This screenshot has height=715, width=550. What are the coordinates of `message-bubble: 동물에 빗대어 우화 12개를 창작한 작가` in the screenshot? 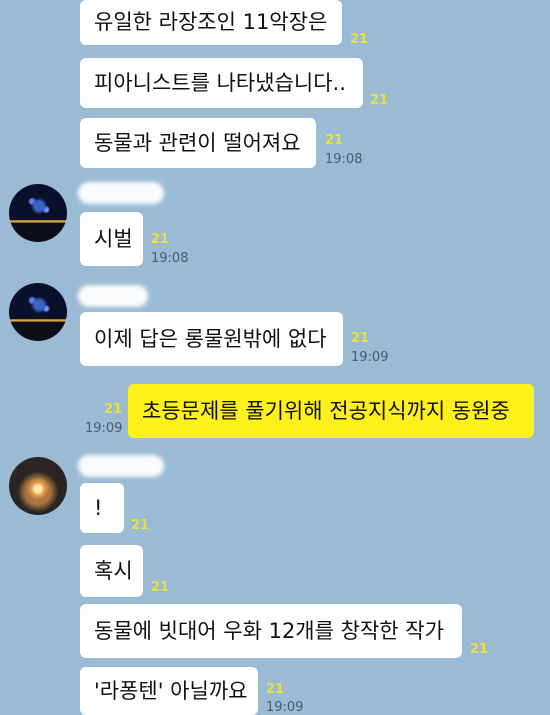 It's located at (271, 631).